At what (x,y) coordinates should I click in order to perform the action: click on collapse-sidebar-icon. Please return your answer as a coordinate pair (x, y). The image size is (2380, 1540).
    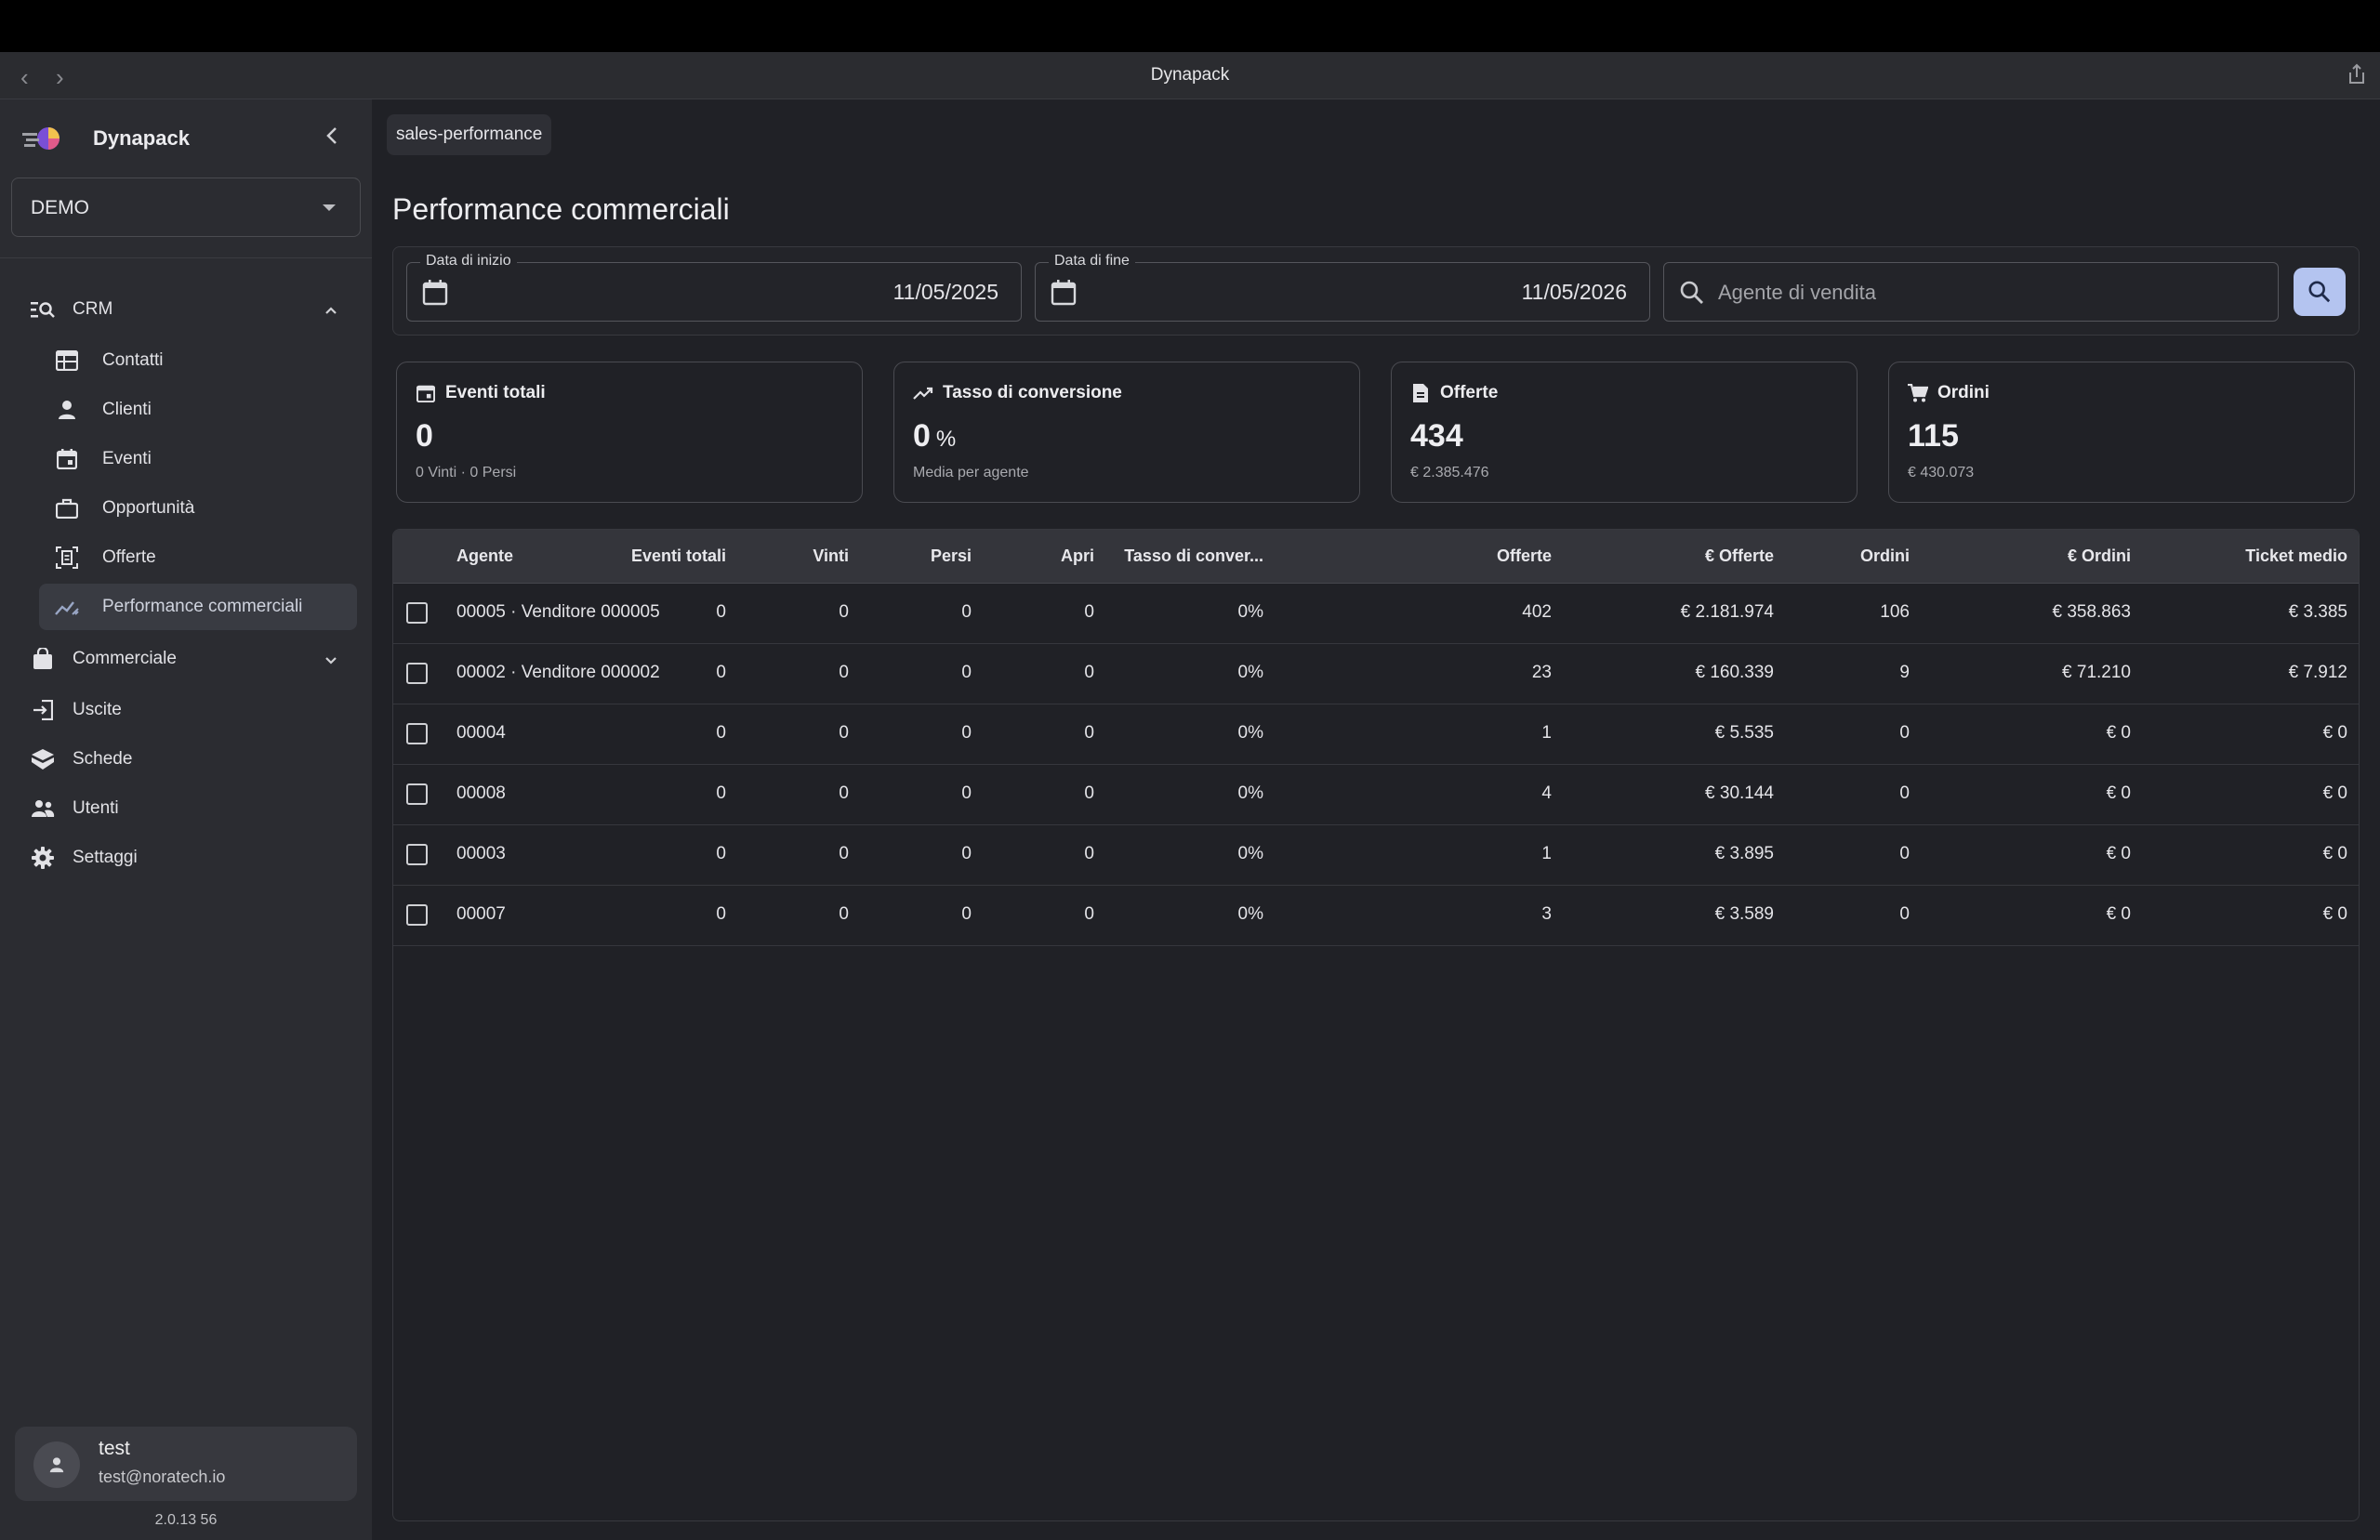
    Looking at the image, I should click on (332, 136).